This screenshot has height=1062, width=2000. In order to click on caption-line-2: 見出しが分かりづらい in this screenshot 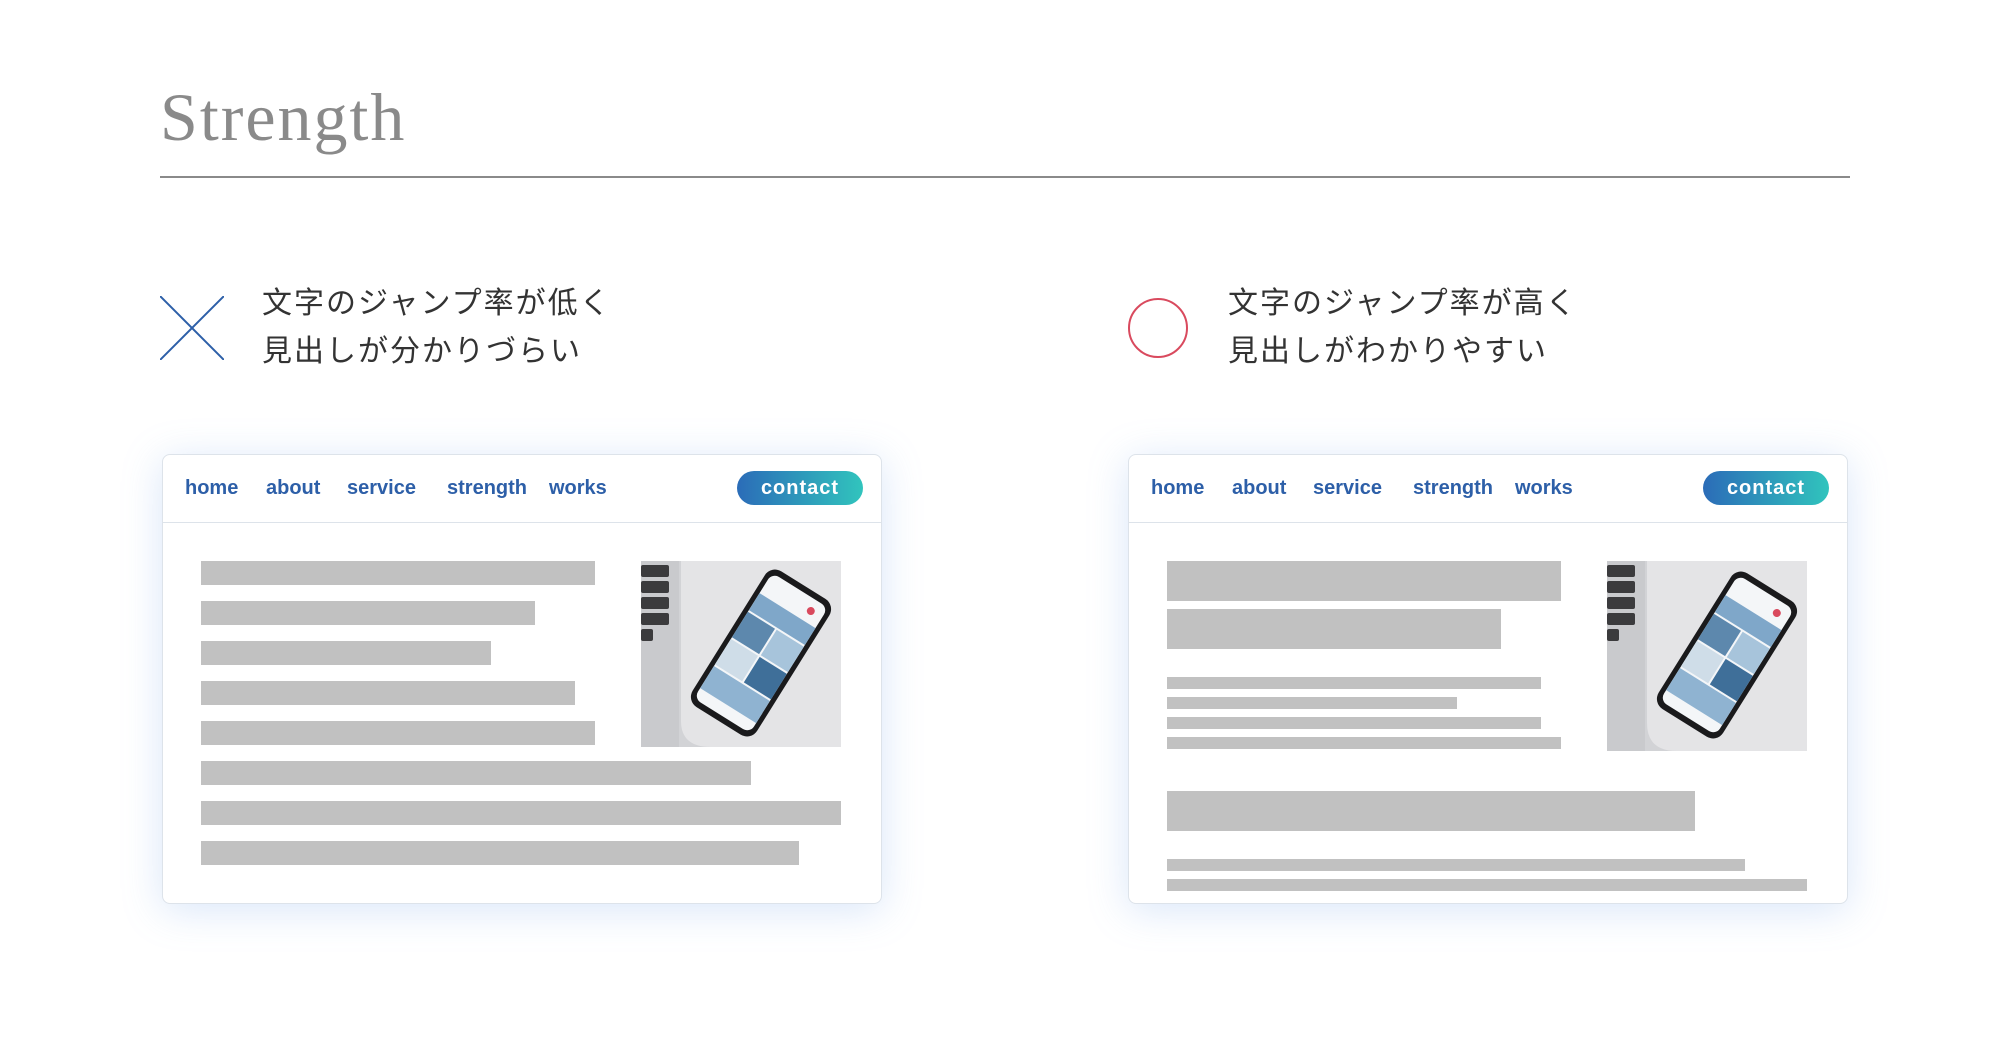, I will do `click(422, 351)`.